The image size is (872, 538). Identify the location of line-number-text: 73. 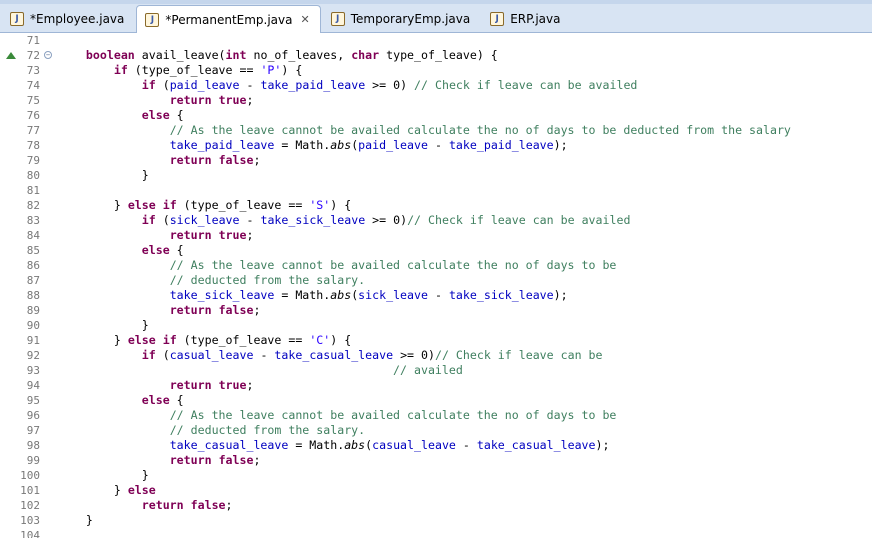
(33, 70).